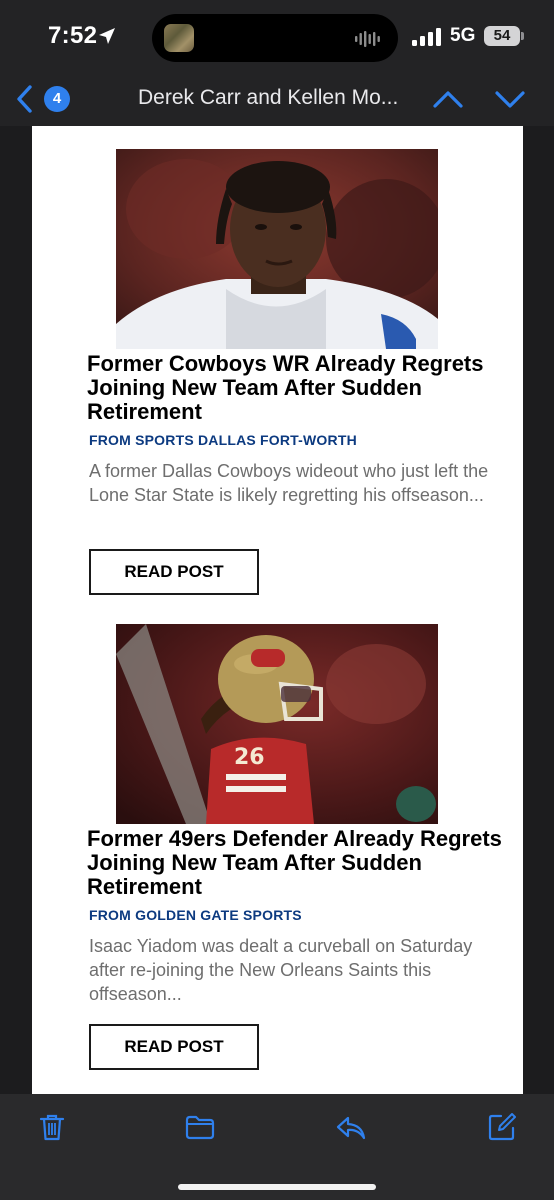 The height and width of the screenshot is (1200, 554). Describe the element at coordinates (510, 99) in the screenshot. I see `next-message-icon` at that location.